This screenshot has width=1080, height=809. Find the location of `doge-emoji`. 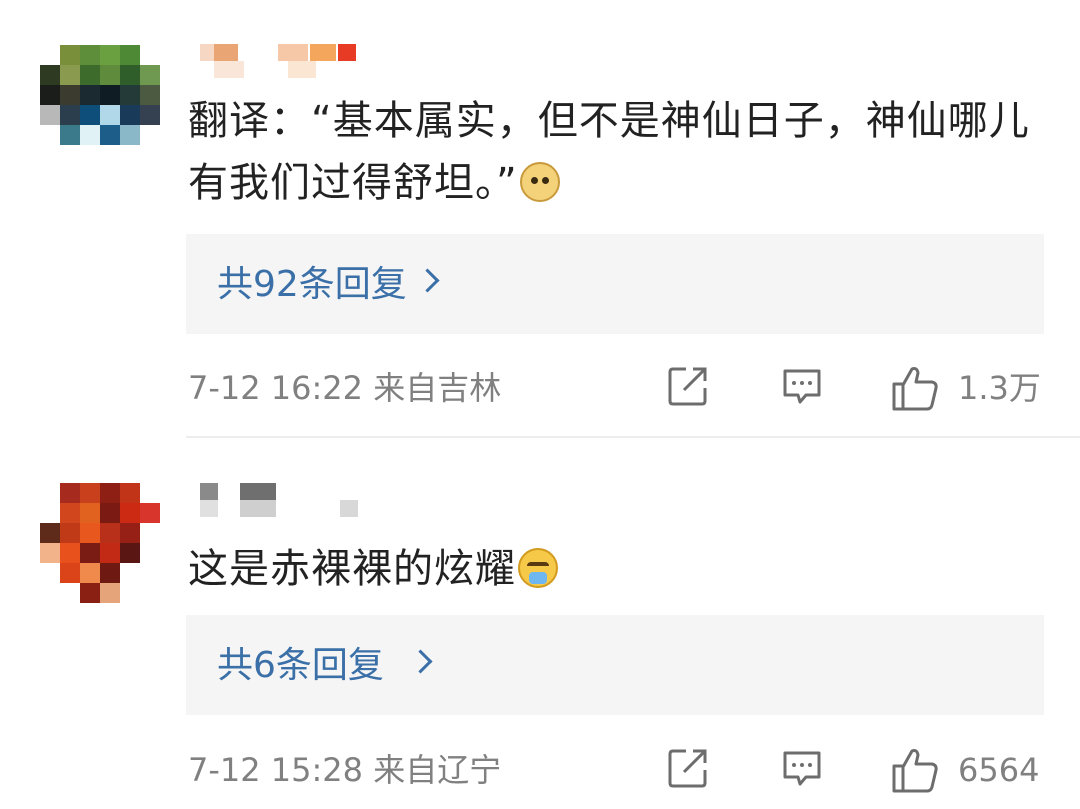

doge-emoji is located at coordinates (539, 182).